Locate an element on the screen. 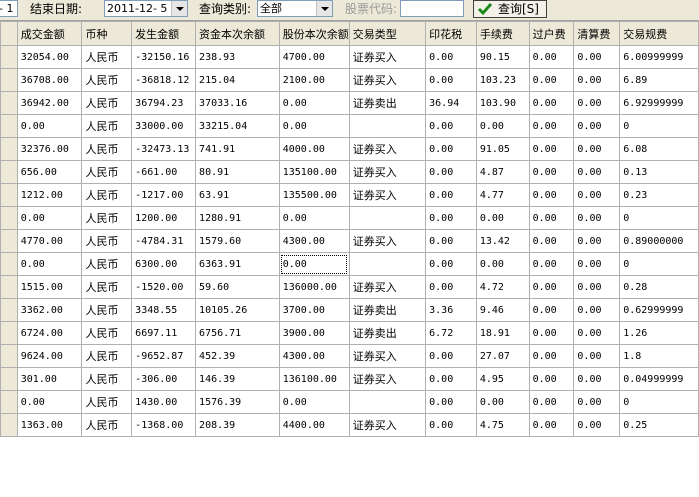 This screenshot has width=699, height=497. column-header: 交易规费 is located at coordinates (659, 33).